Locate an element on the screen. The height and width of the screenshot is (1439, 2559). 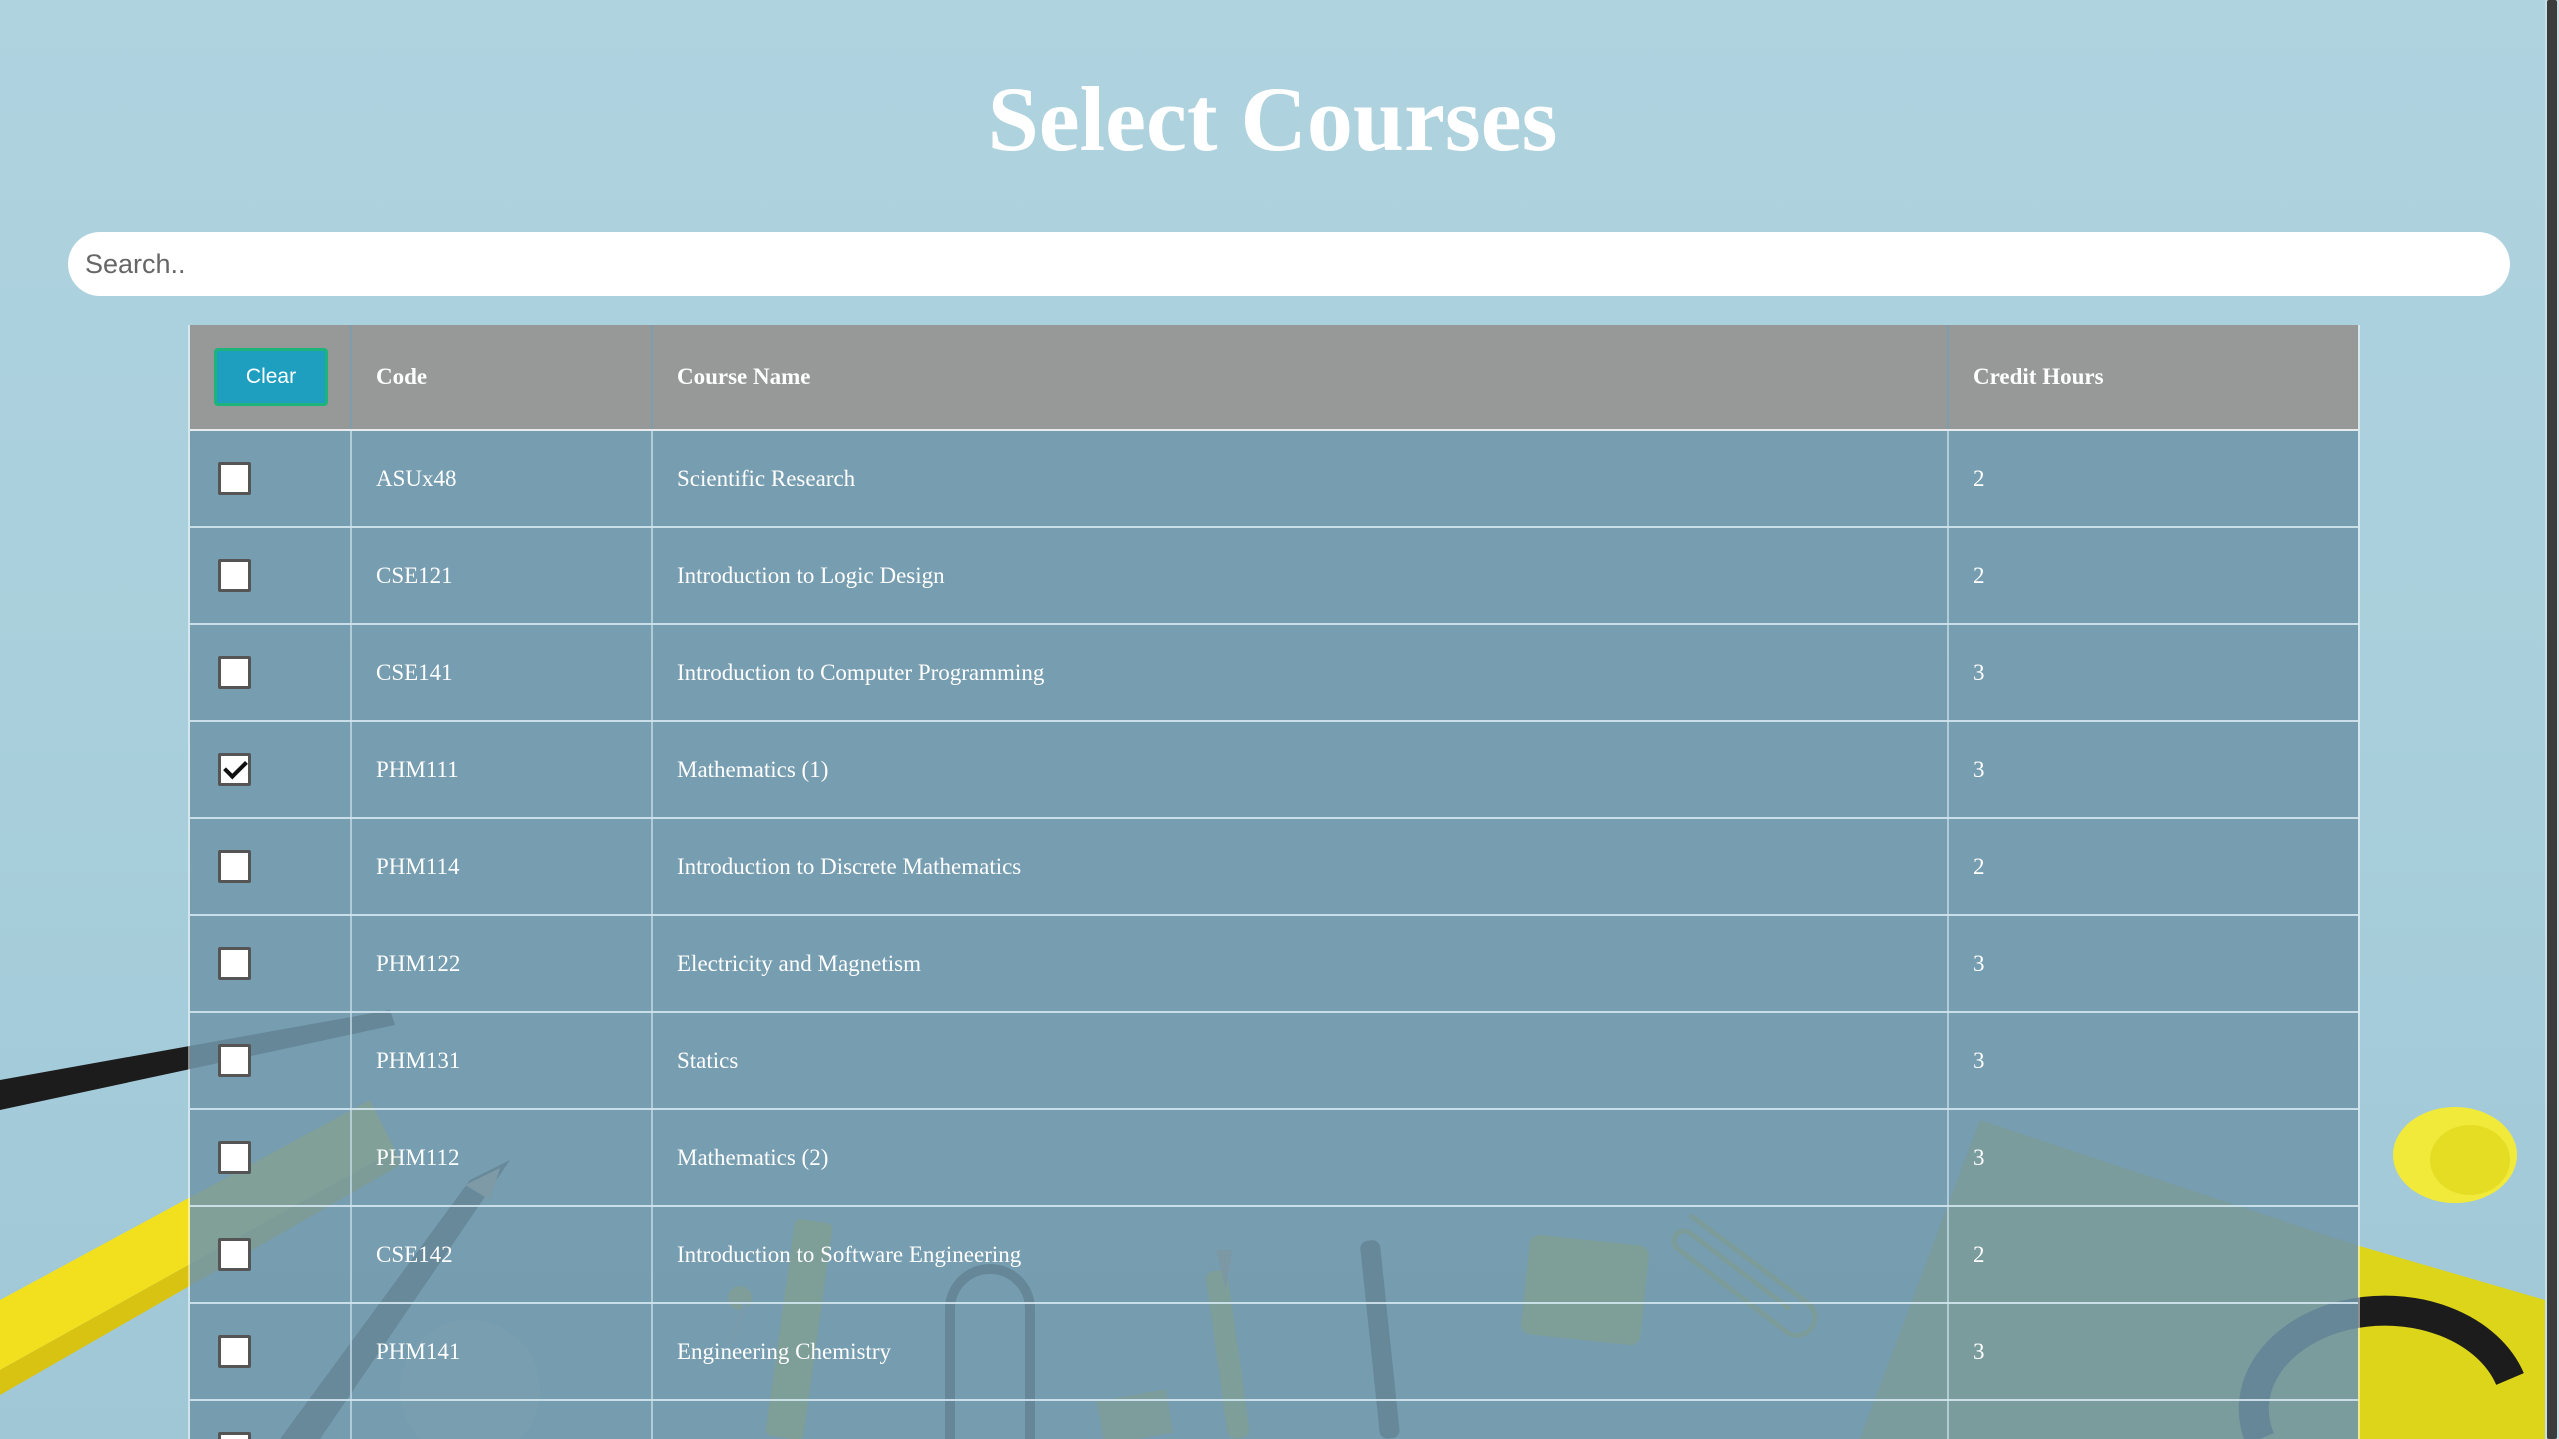
course-name-cell: Introduction to Software Engineering is located at coordinates (1300, 1255).